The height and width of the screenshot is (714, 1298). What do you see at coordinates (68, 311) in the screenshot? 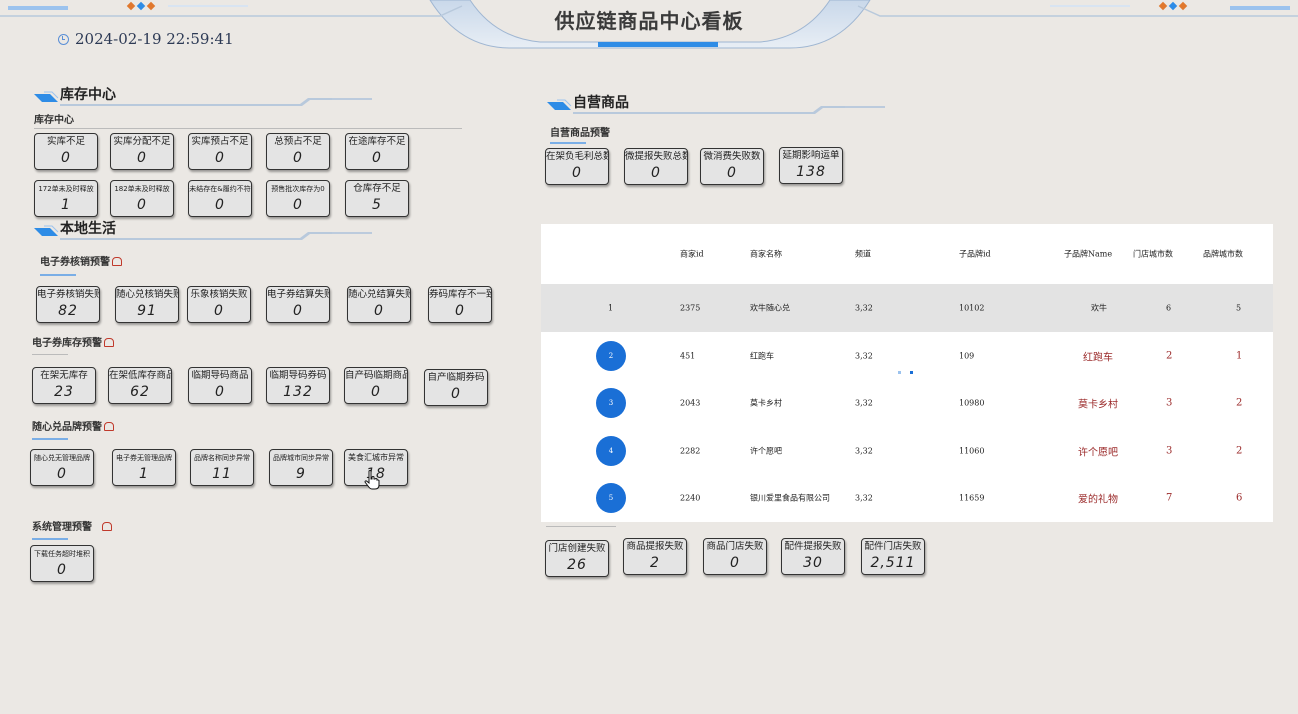
I see `metric-value: 82` at bounding box center [68, 311].